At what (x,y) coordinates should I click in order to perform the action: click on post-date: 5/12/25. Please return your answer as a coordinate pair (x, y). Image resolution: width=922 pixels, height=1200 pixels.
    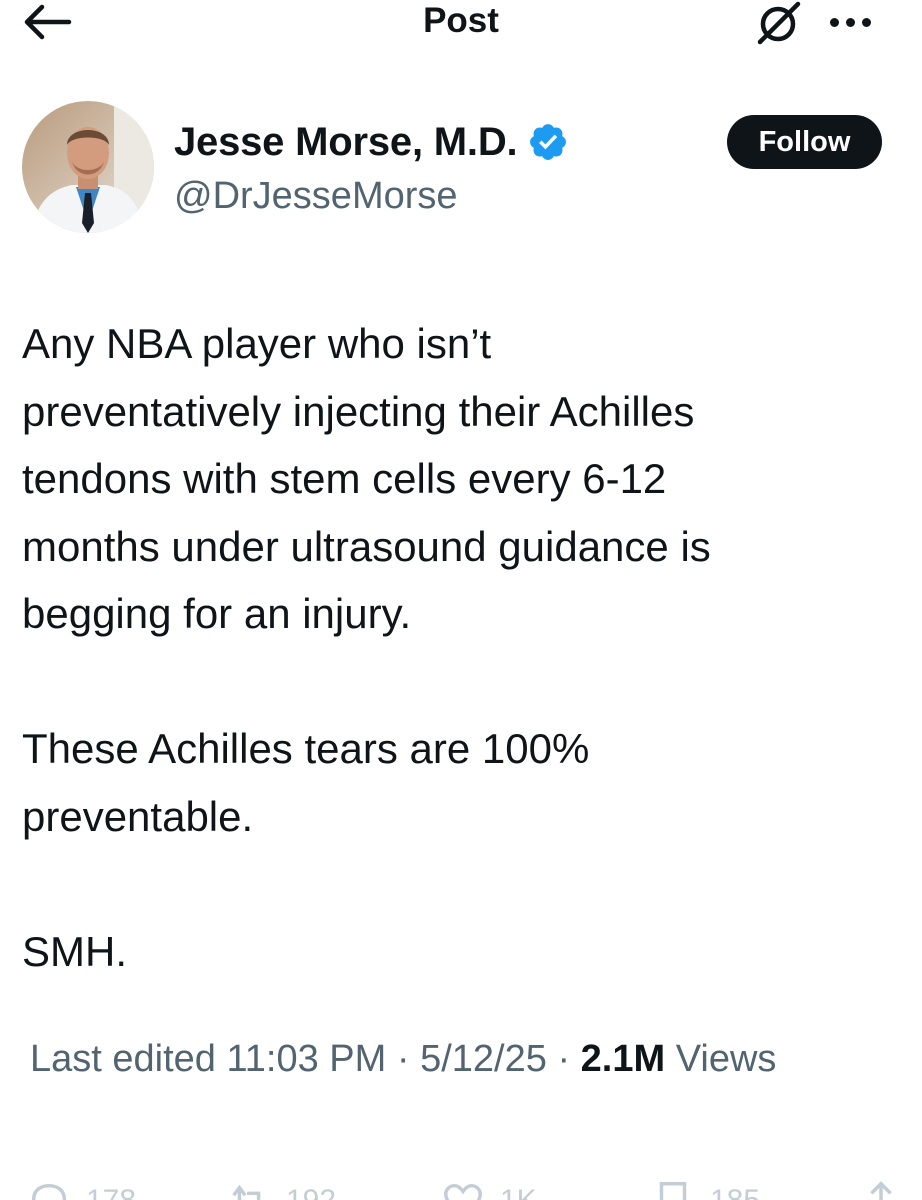
    Looking at the image, I should click on (483, 1059).